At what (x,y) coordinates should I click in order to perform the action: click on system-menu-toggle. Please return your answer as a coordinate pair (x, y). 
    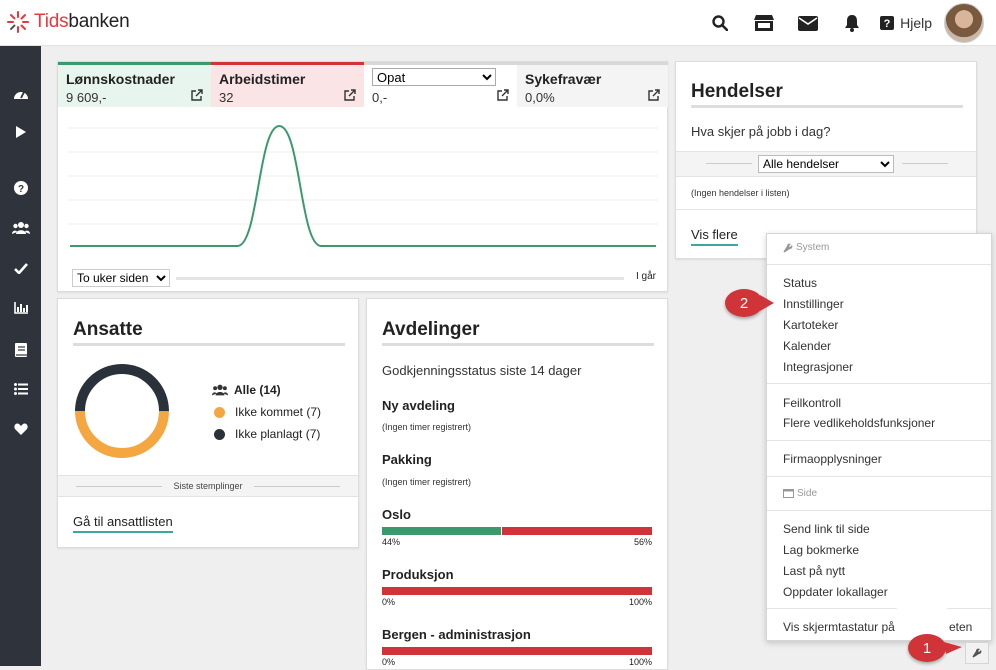
    Looking at the image, I should click on (977, 653).